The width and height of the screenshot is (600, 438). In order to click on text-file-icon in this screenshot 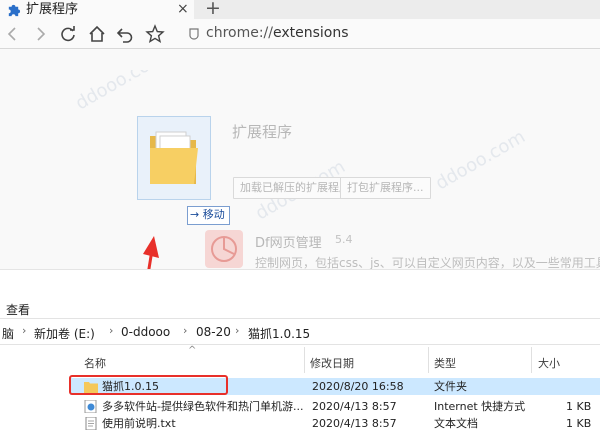, I will do `click(91, 423)`.